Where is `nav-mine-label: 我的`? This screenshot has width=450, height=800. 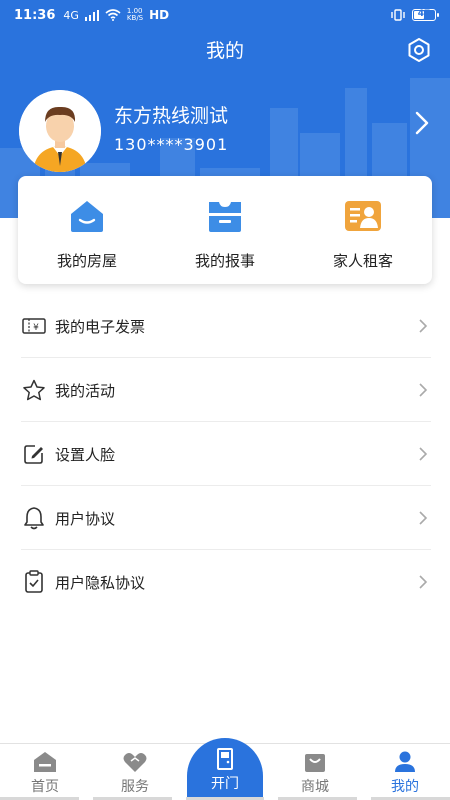 nav-mine-label: 我的 is located at coordinates (405, 787).